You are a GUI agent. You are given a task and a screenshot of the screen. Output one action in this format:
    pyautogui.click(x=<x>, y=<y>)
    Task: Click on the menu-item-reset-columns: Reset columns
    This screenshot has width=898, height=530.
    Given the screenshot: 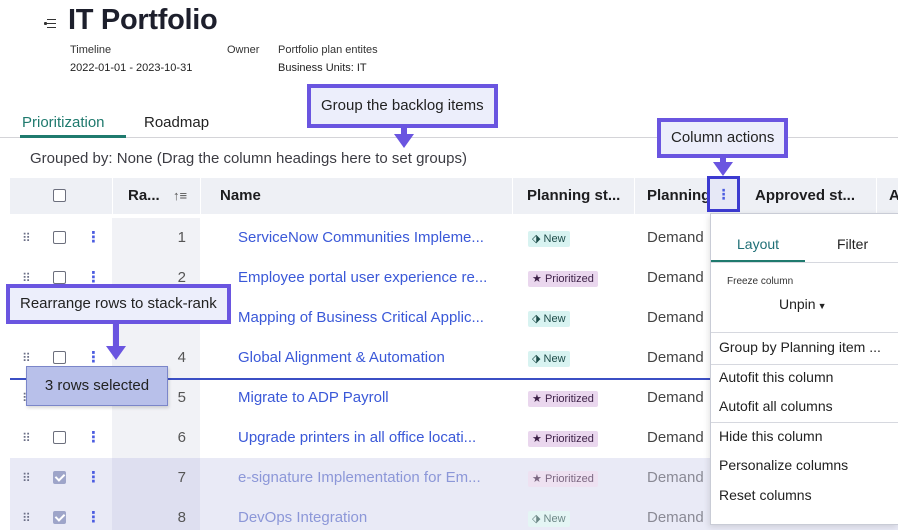 What is the action you would take?
    pyautogui.click(x=765, y=495)
    